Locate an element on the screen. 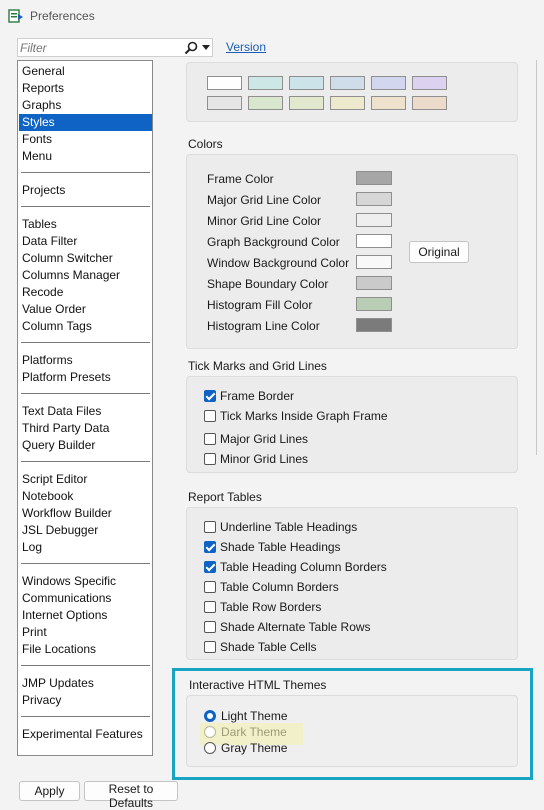  nav-item-log: Log is located at coordinates (85, 547).